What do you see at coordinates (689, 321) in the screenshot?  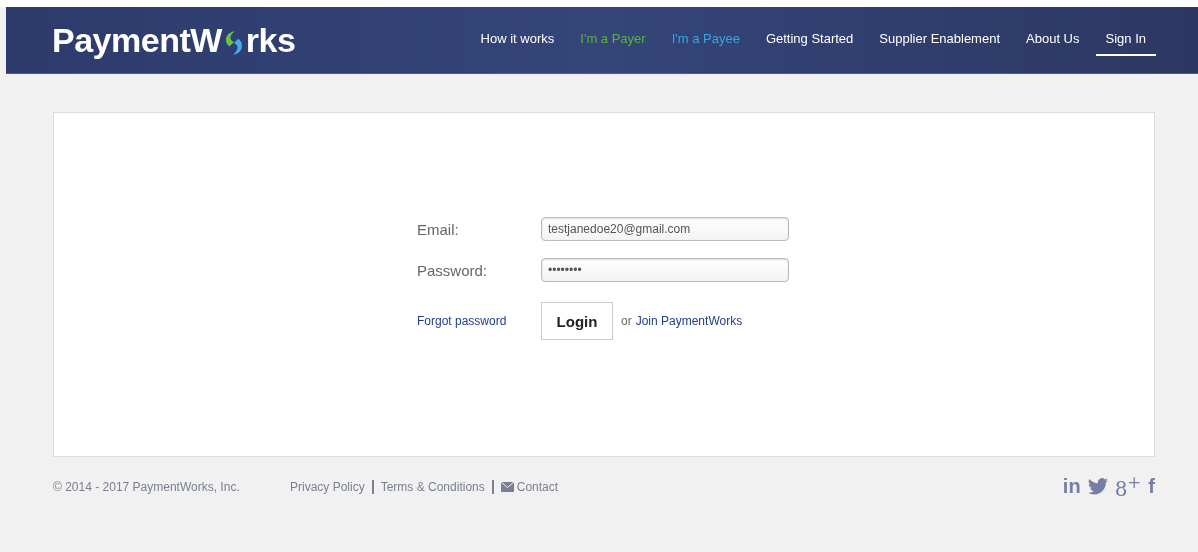 I see `join-link: Join PaymentWorks` at bounding box center [689, 321].